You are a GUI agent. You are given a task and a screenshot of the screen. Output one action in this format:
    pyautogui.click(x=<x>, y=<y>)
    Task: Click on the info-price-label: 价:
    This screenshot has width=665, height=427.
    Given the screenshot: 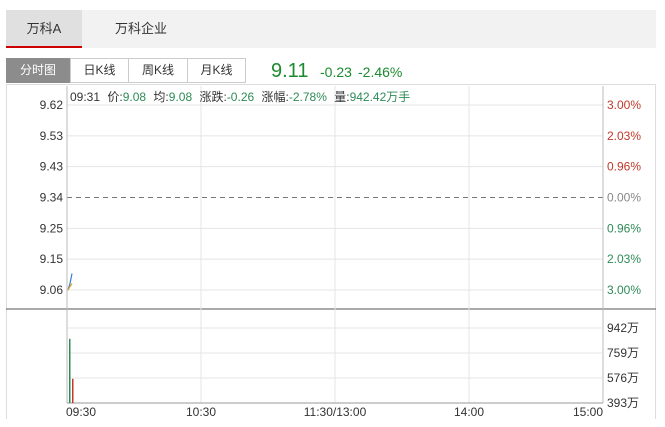 What is the action you would take?
    pyautogui.click(x=114, y=97)
    